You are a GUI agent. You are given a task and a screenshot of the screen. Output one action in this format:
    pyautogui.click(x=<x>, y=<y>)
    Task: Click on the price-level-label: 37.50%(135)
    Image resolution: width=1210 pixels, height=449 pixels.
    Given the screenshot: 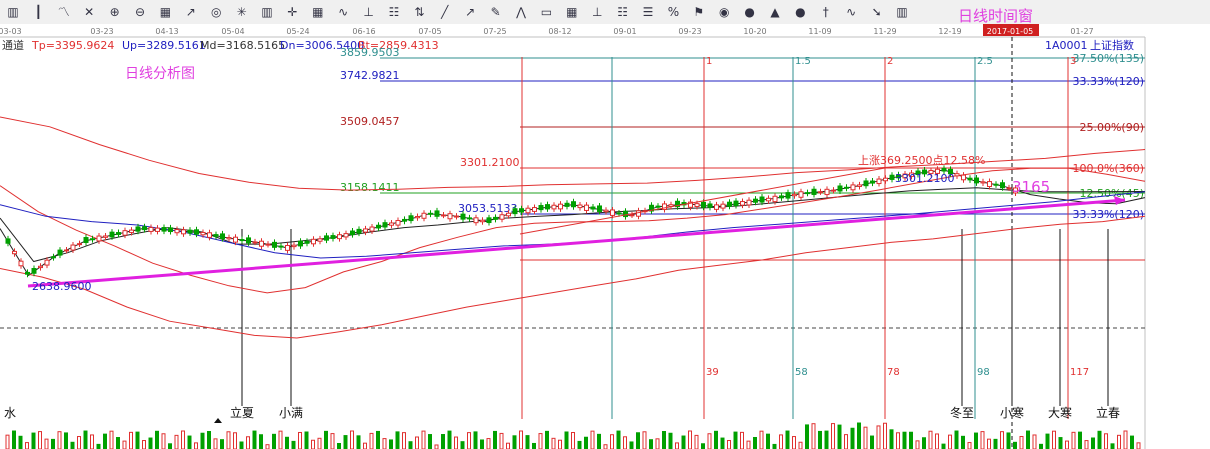 What is the action you would take?
    pyautogui.click(x=1108, y=58)
    